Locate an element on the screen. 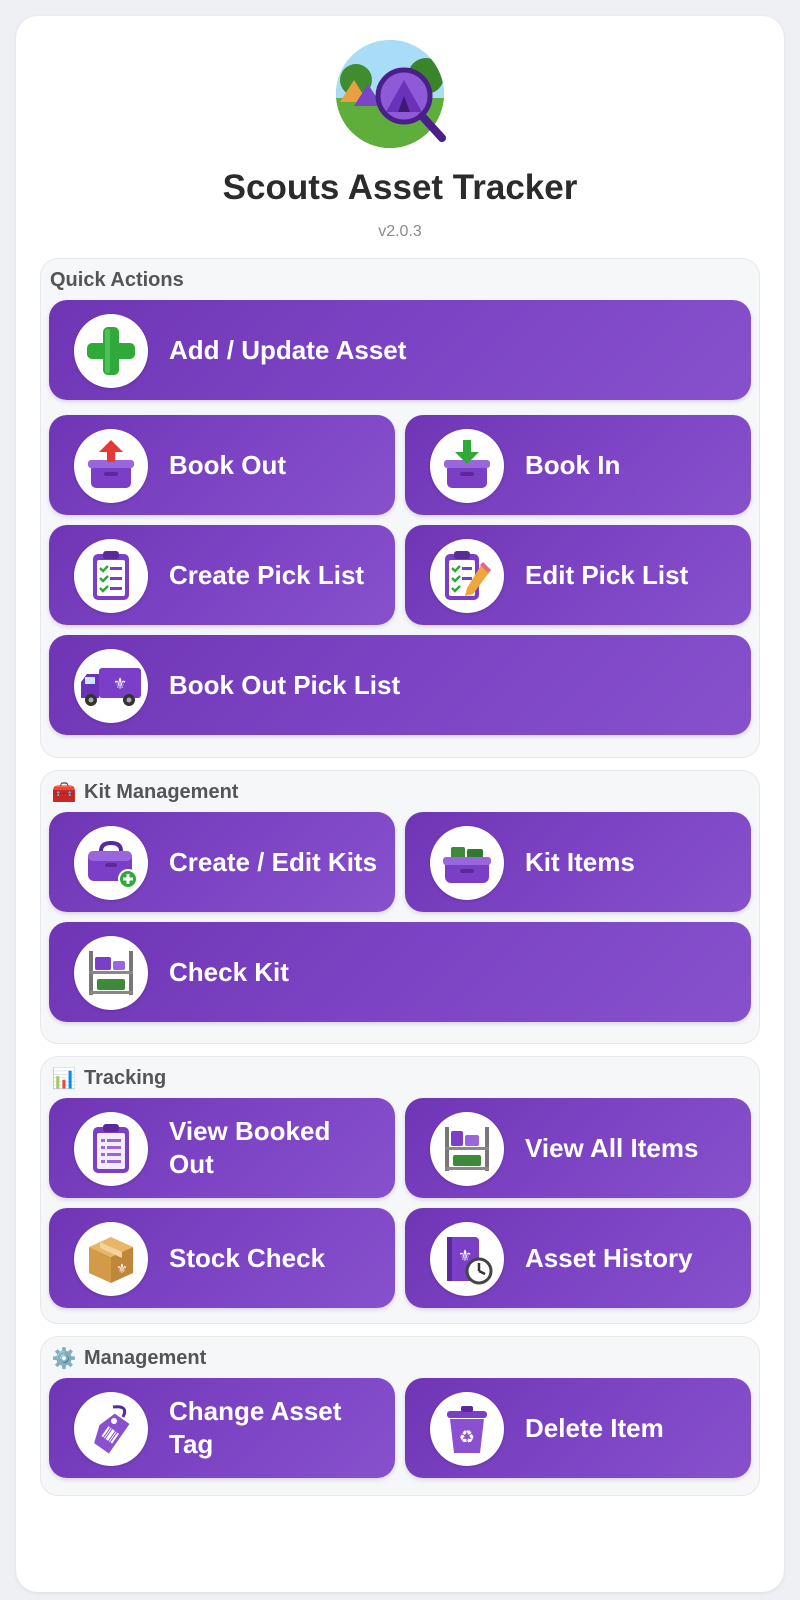 This screenshot has height=1600, width=800. book-clock-icon: ⚜ is located at coordinates (467, 1259).